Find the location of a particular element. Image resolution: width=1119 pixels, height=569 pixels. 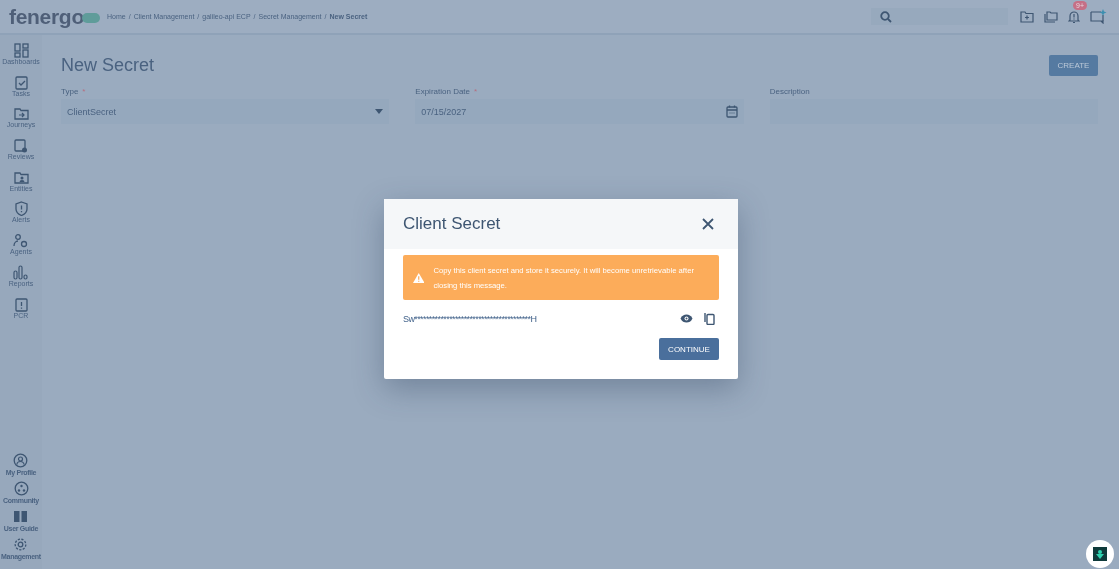

close-icon is located at coordinates (708, 224).